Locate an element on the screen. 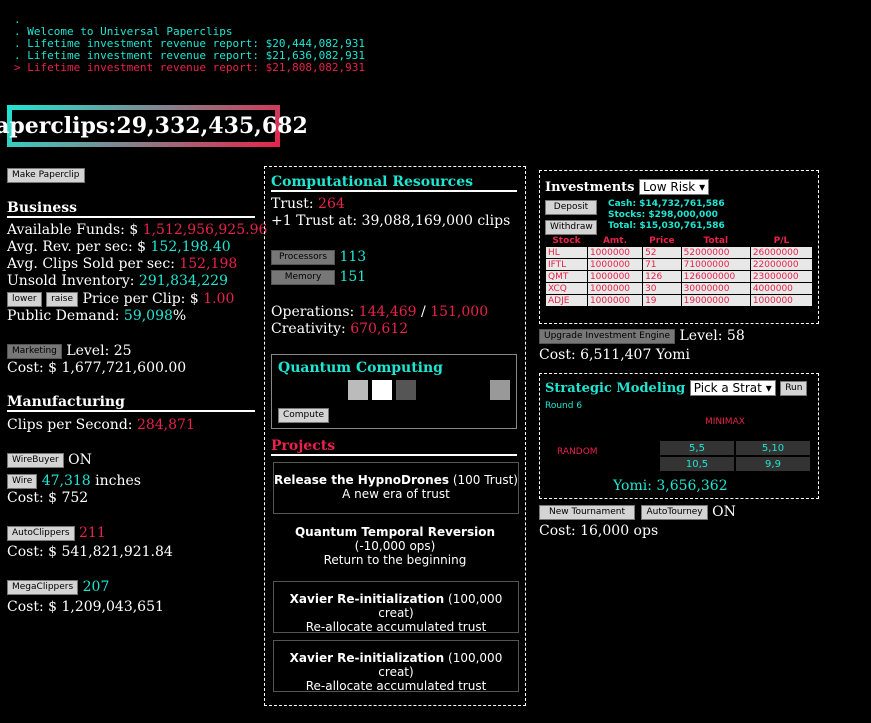  deposit-button: Deposit is located at coordinates (571, 207).